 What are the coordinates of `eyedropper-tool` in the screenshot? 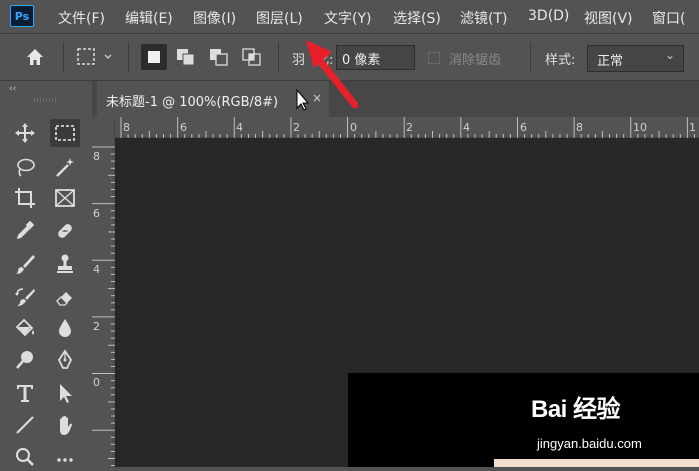 It's located at (25, 231).